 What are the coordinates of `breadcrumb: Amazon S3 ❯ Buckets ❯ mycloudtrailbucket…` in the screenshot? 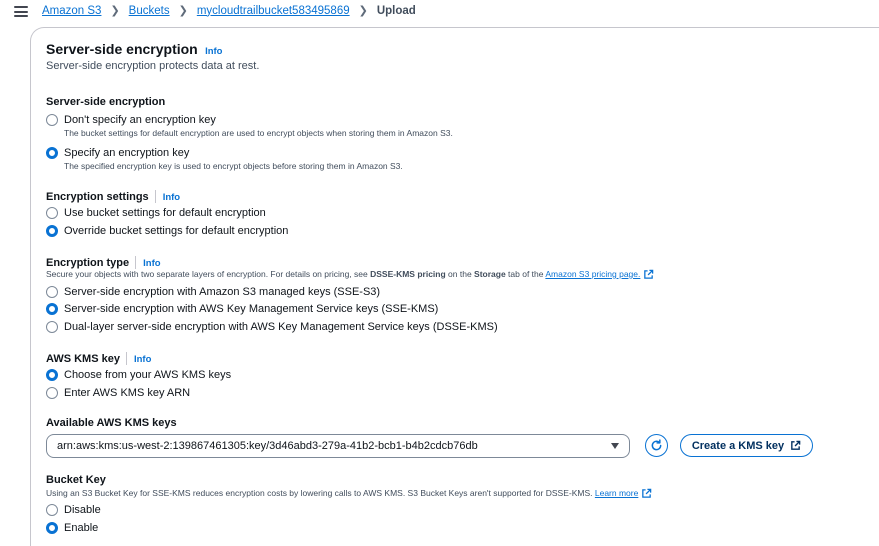 It's located at (229, 11).